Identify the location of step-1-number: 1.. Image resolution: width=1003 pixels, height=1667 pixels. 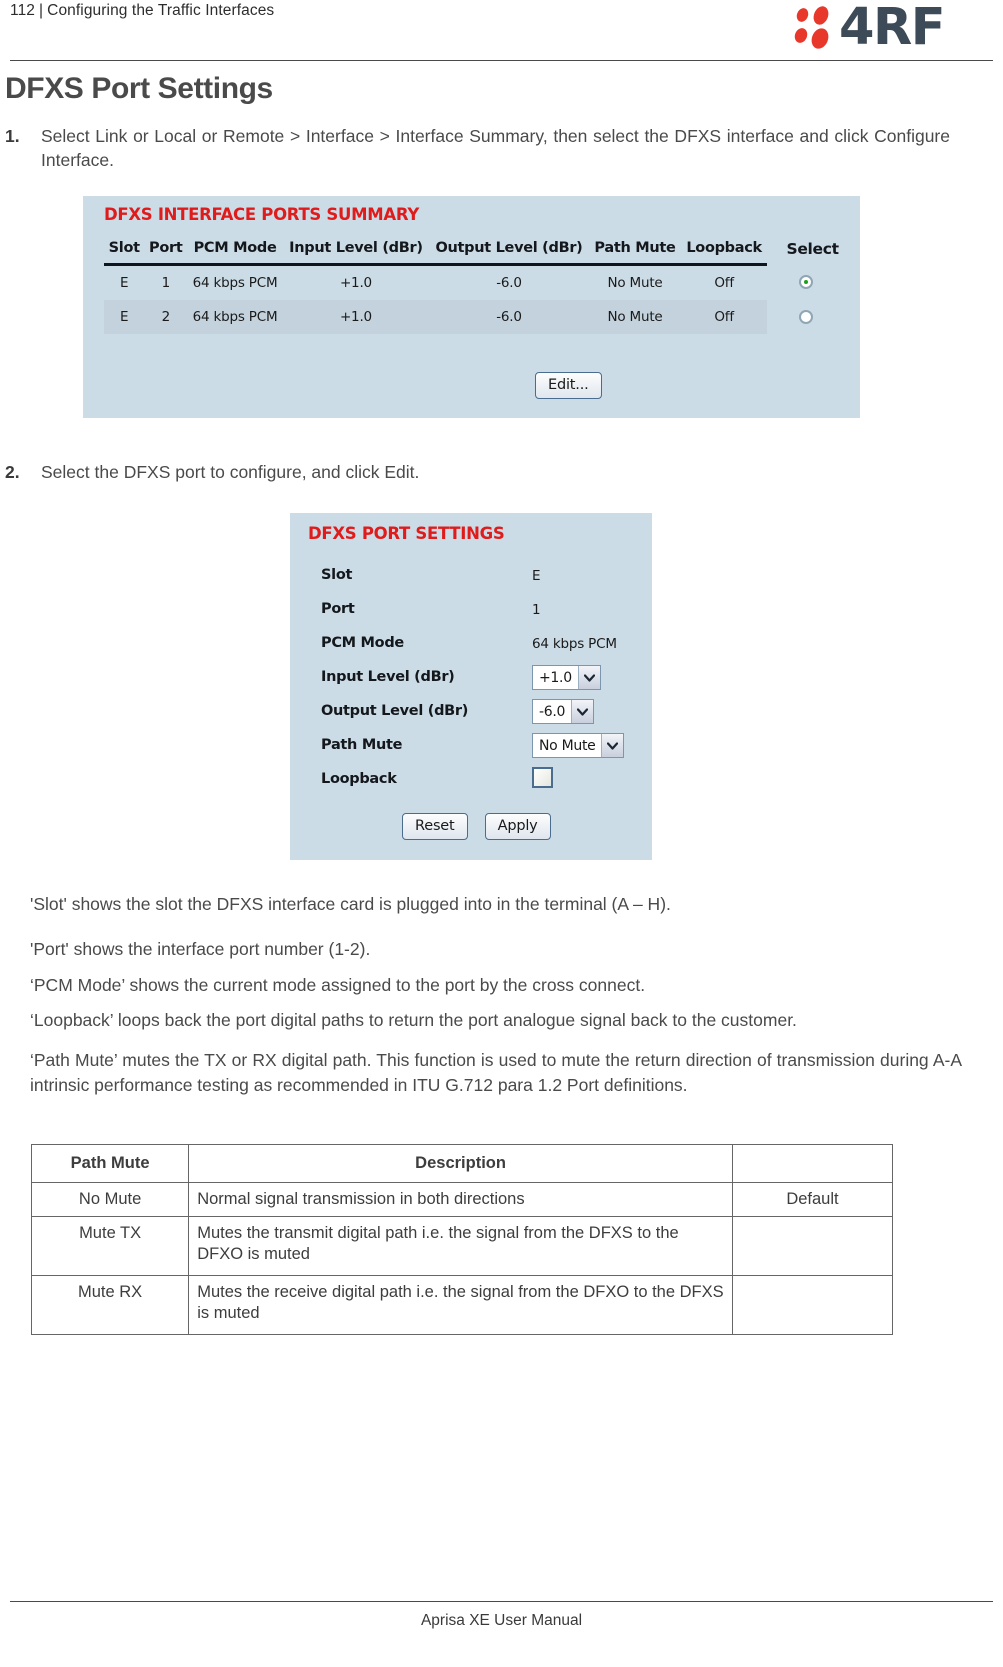
(12, 136).